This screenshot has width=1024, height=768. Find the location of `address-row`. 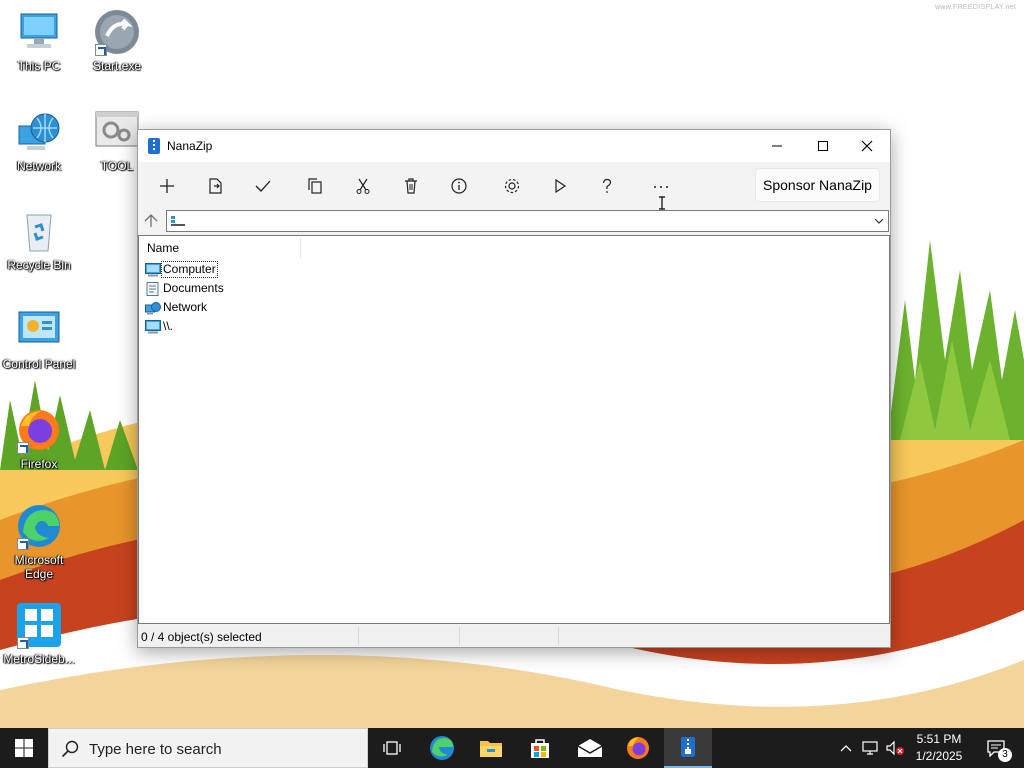

address-row is located at coordinates (514, 221).